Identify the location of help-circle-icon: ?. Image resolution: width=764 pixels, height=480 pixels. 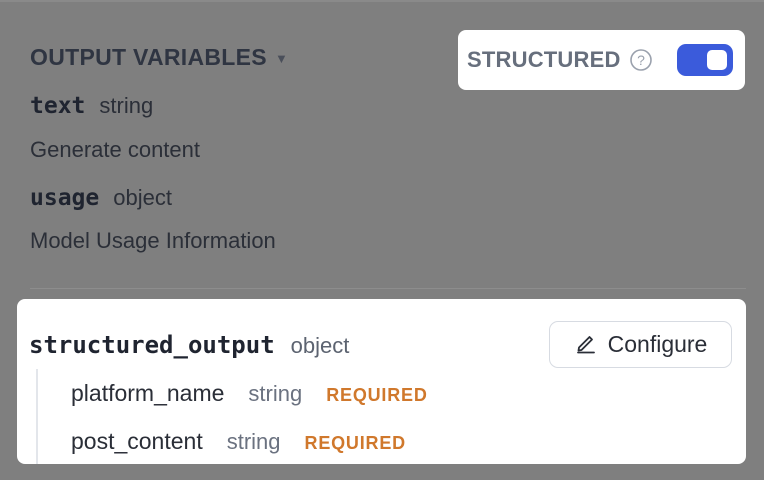
(641, 60).